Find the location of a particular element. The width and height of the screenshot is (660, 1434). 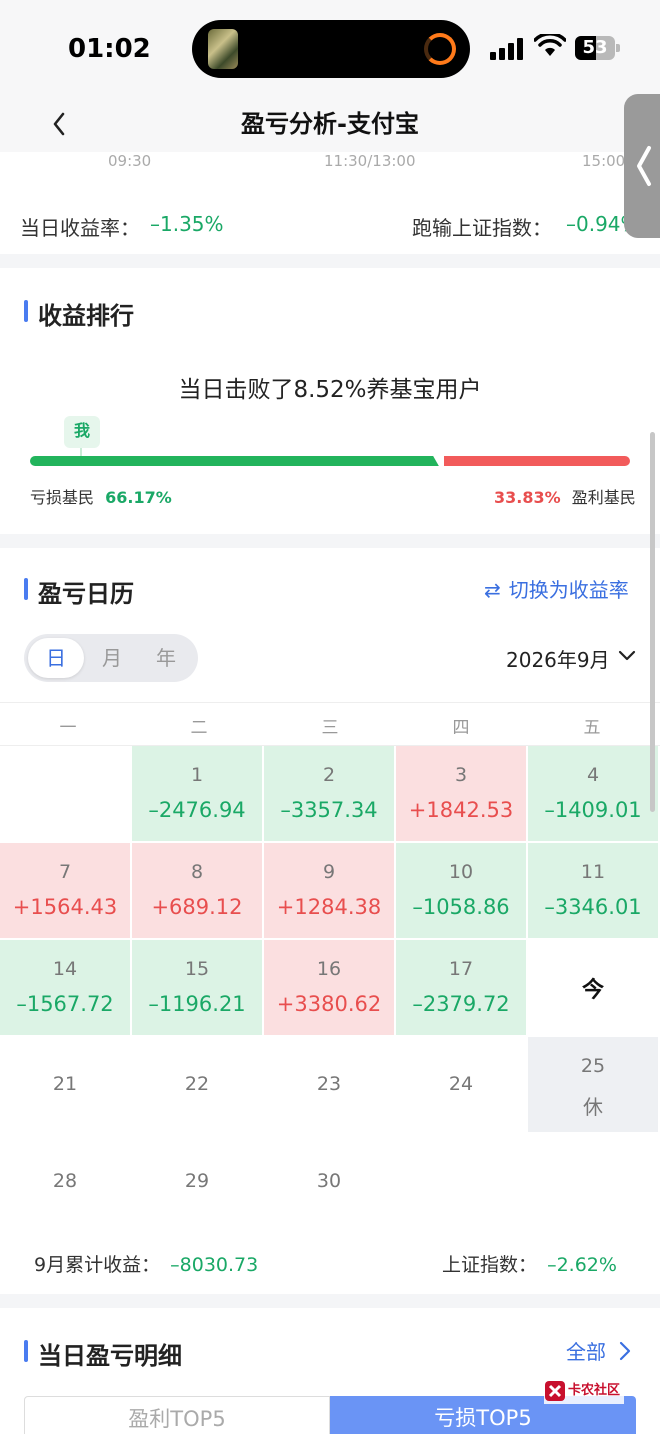

calendar-day-number: 21 is located at coordinates (65, 1084).